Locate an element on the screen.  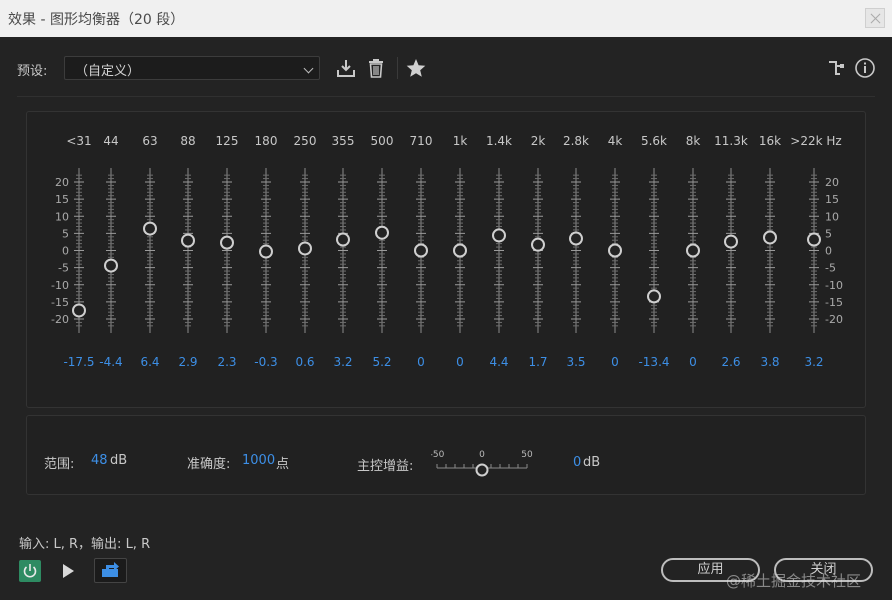
export-icon is located at coordinates (110, 569).